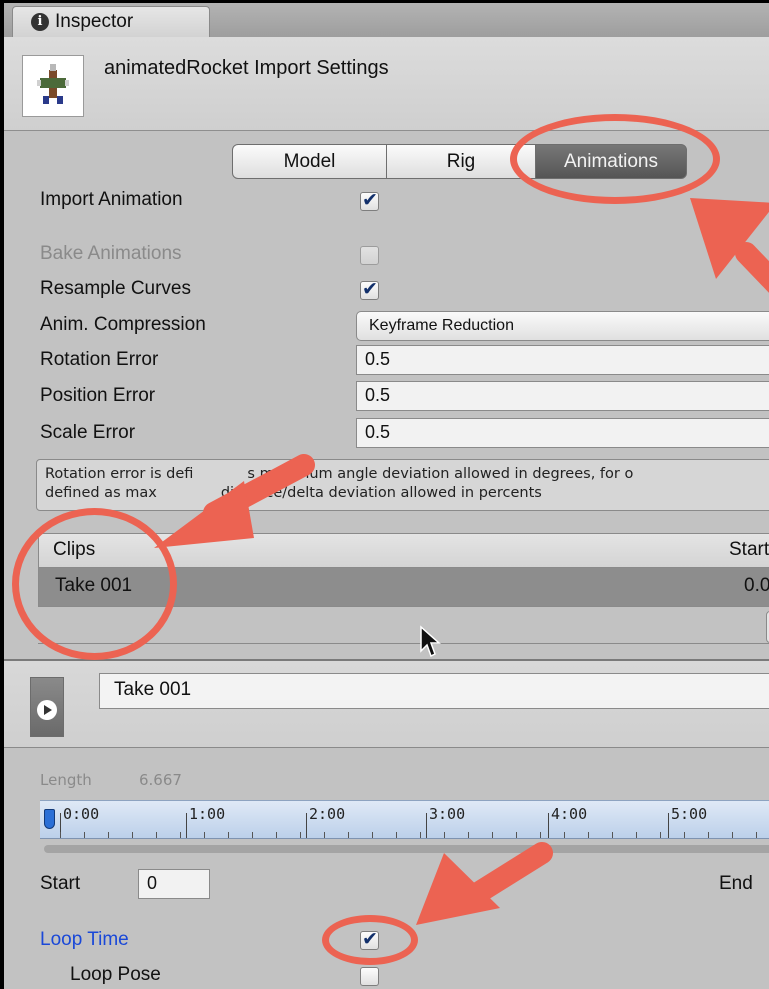  I want to click on arrow-head, so click(204, 514).